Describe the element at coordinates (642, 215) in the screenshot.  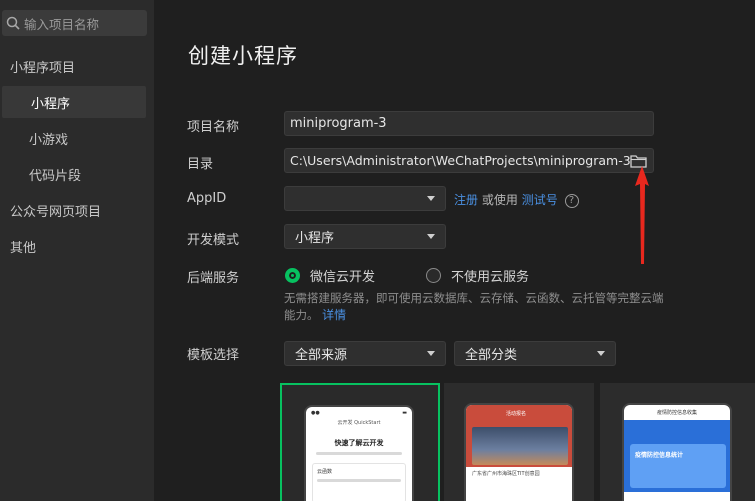
I see `red-arrow-annotation` at that location.